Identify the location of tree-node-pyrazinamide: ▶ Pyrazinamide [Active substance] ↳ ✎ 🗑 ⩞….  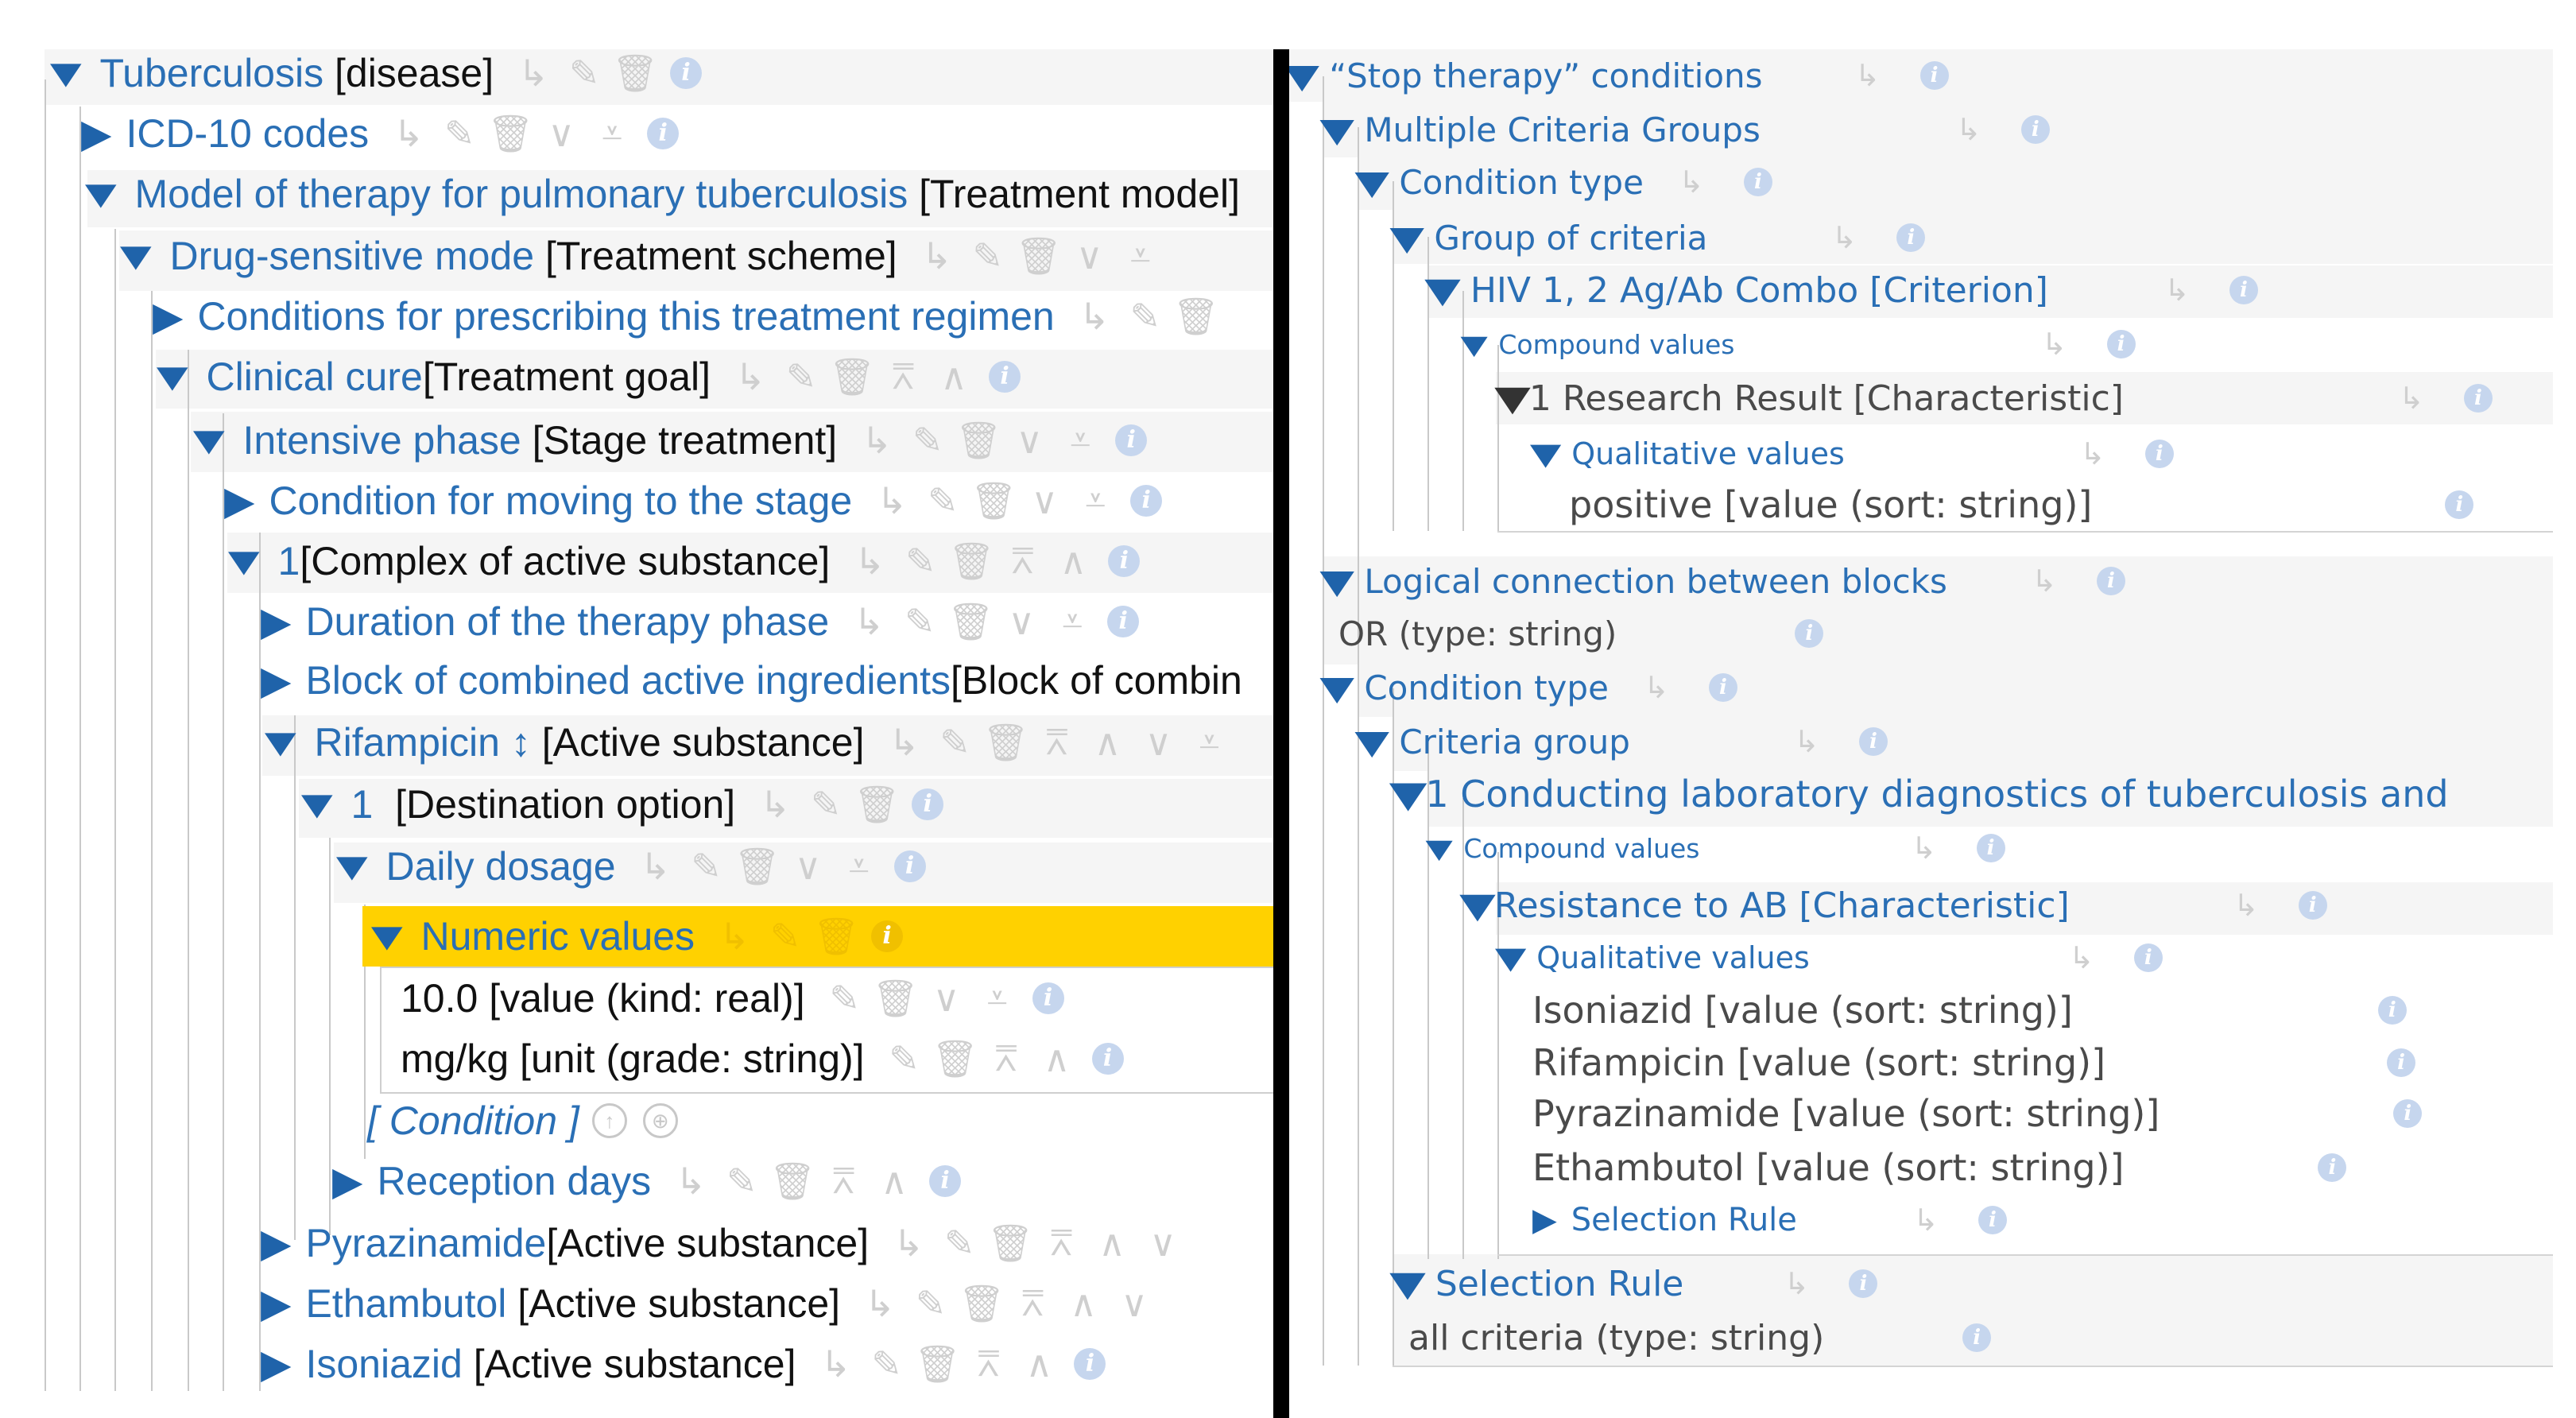
(724, 1243).